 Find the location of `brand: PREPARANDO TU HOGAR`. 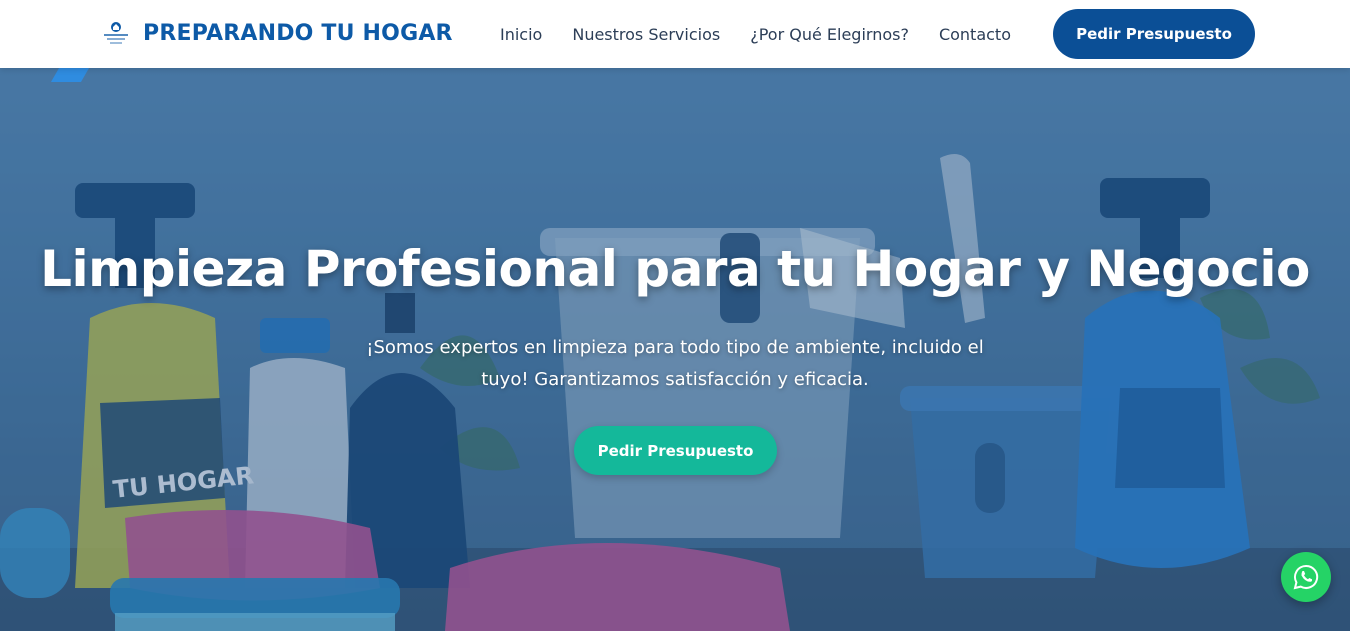

brand: PREPARANDO TU HOGAR is located at coordinates (276, 33).